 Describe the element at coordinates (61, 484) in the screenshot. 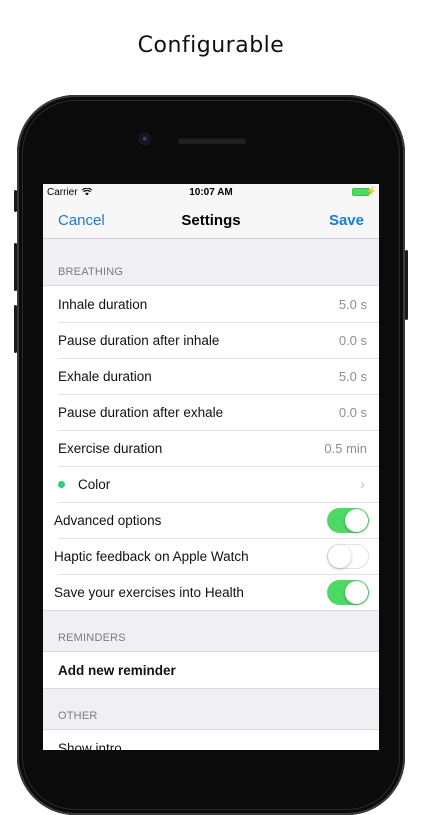

I see `color-swatch-icon` at that location.